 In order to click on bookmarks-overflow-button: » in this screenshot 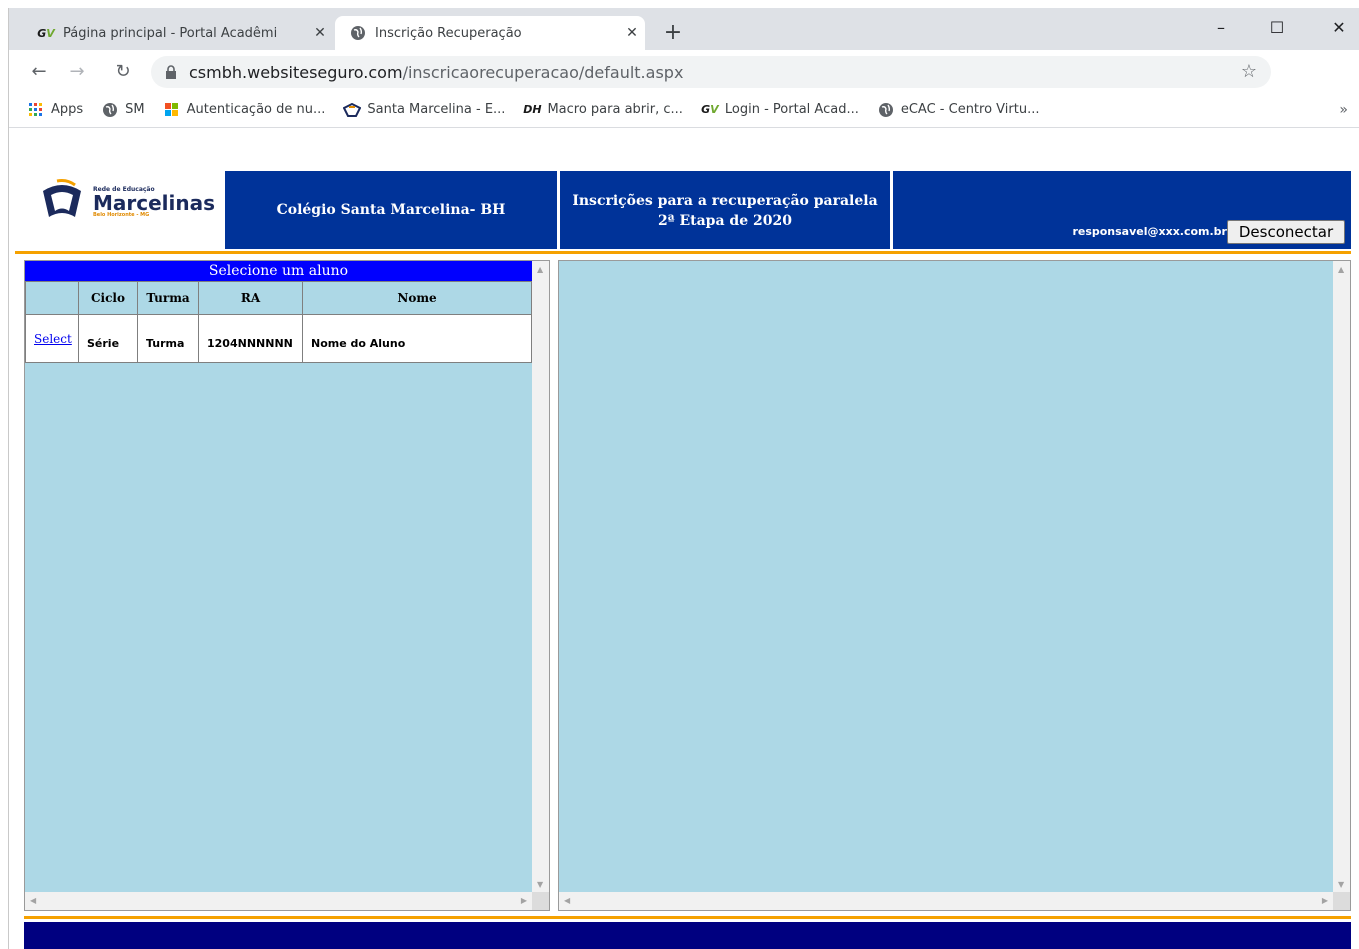, I will do `click(1343, 110)`.